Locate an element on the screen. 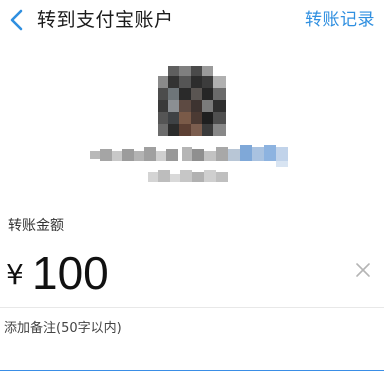 Image resolution: width=384 pixels, height=371 pixels. page-title: 转到支付宝账户 is located at coordinates (105, 20).